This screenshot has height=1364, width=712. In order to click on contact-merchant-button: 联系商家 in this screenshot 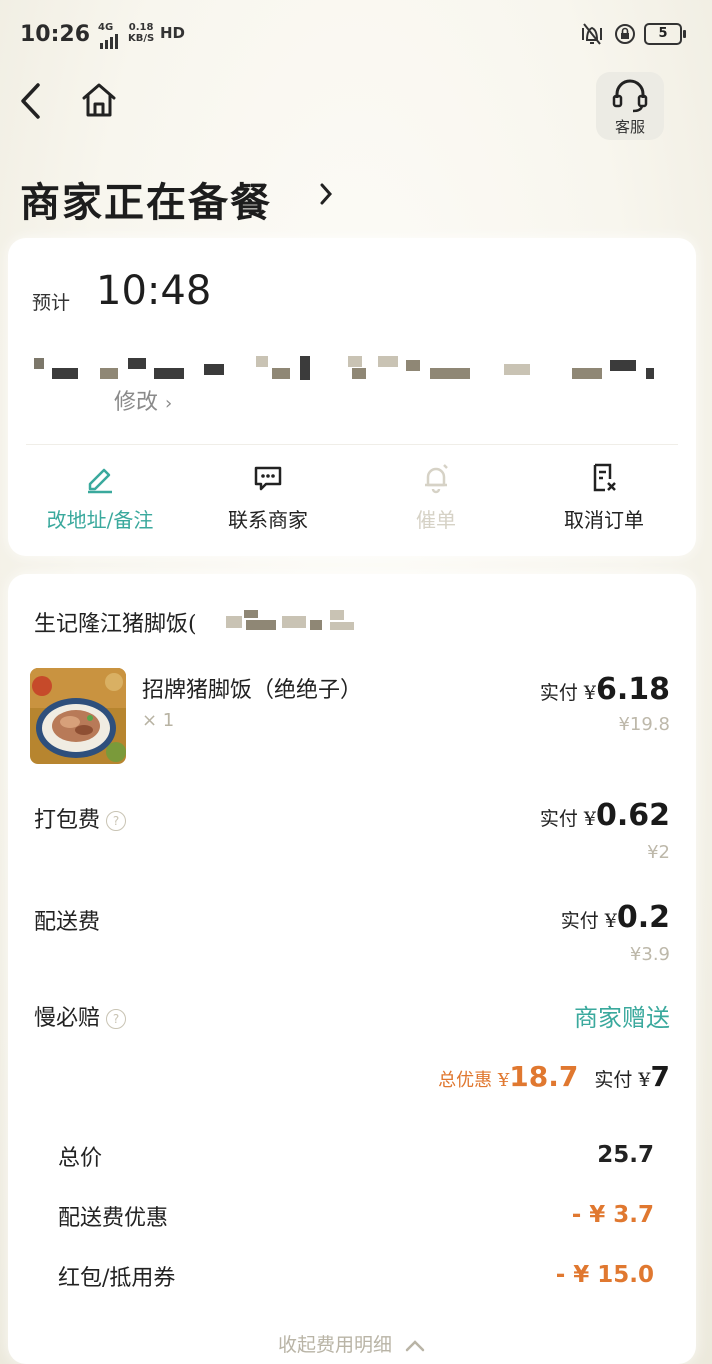, I will do `click(268, 497)`.